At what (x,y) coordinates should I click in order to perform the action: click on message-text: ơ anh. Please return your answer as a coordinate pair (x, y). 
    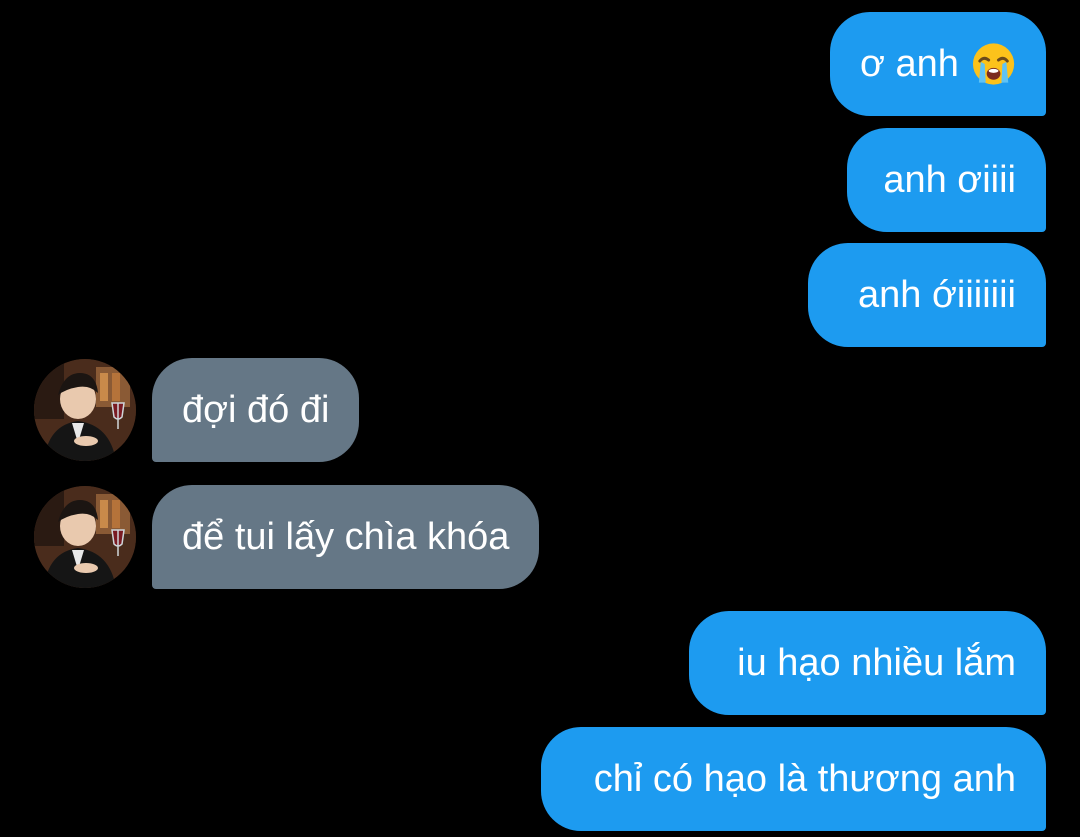
    Looking at the image, I should click on (909, 63).